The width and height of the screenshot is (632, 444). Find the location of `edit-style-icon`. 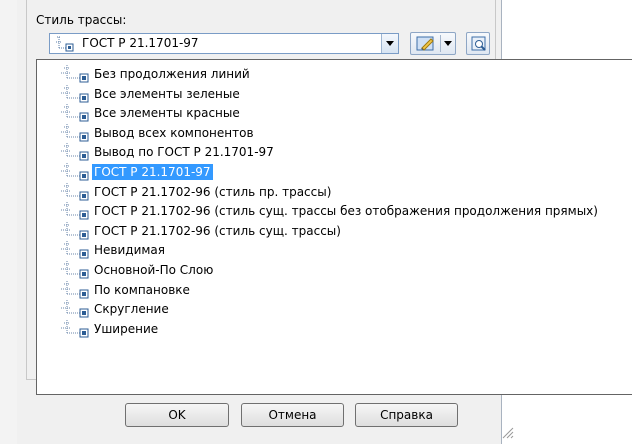

edit-style-icon is located at coordinates (426, 45).